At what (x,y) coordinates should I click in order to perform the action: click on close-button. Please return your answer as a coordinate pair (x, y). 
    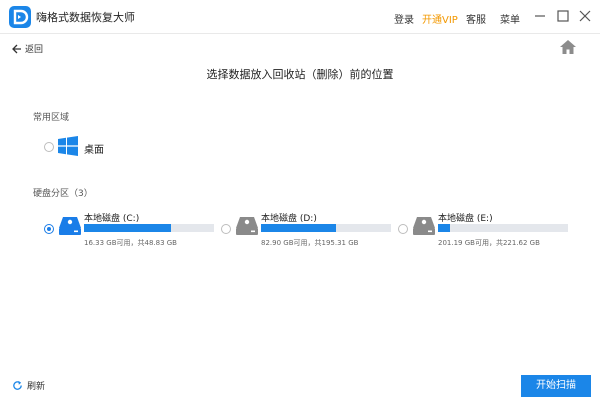
    Looking at the image, I should click on (585, 16).